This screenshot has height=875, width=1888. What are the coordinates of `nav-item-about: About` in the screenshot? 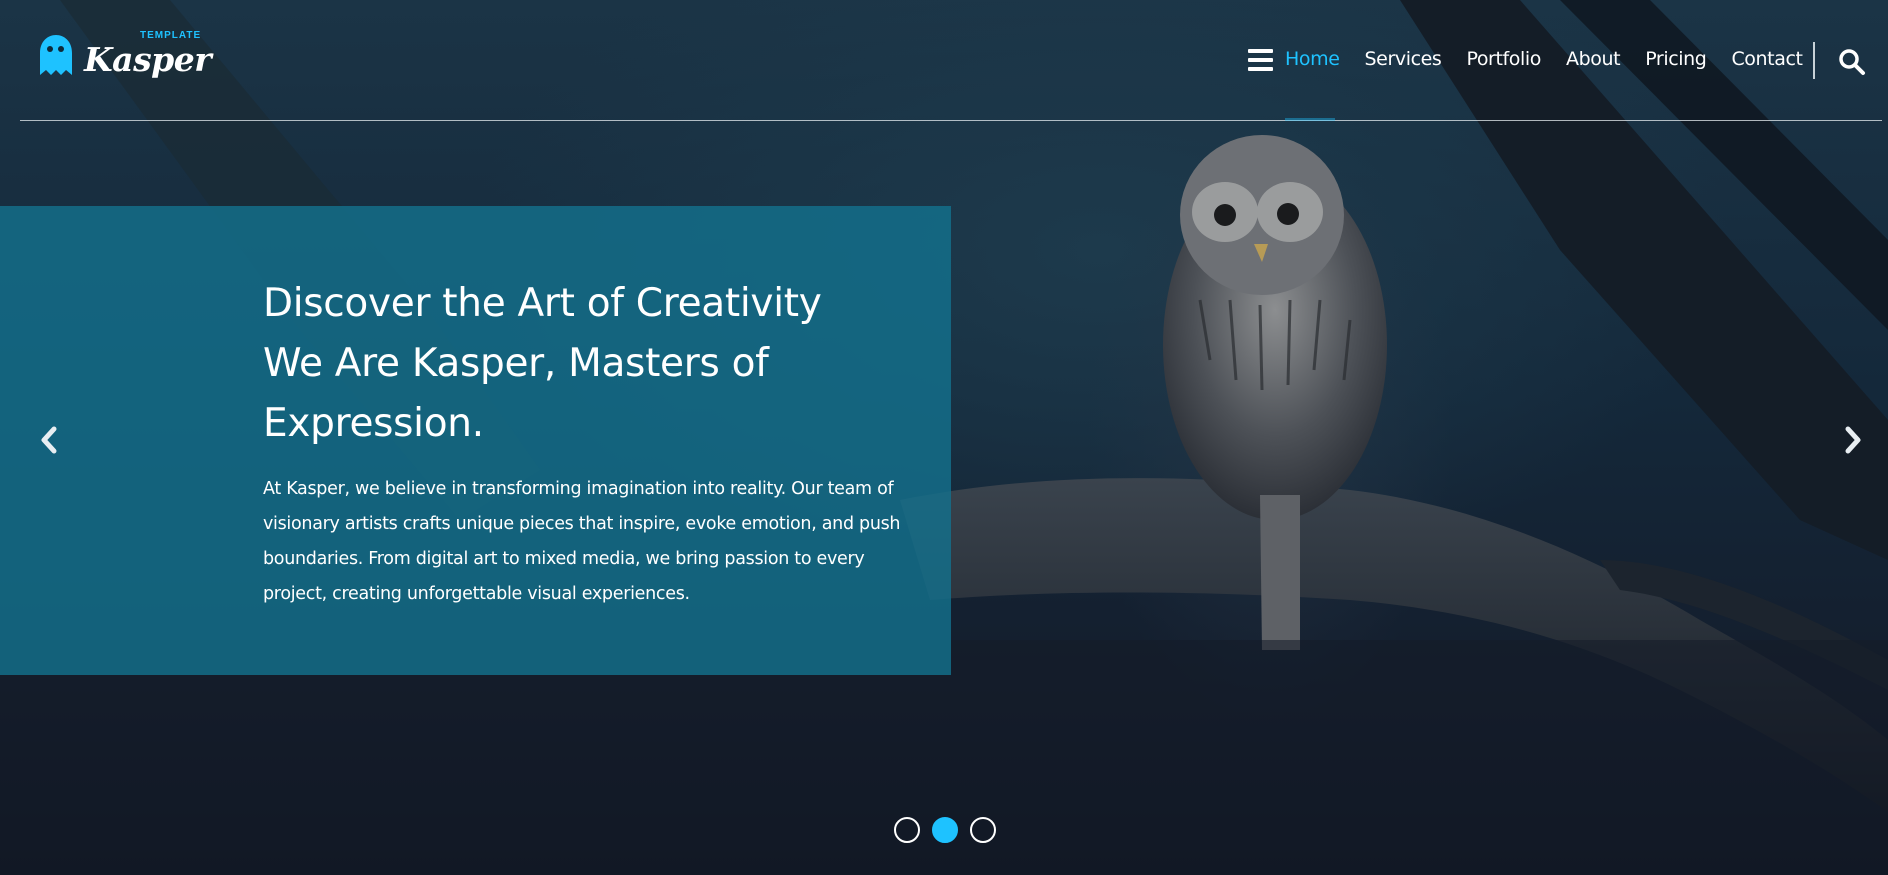 It's located at (1593, 59).